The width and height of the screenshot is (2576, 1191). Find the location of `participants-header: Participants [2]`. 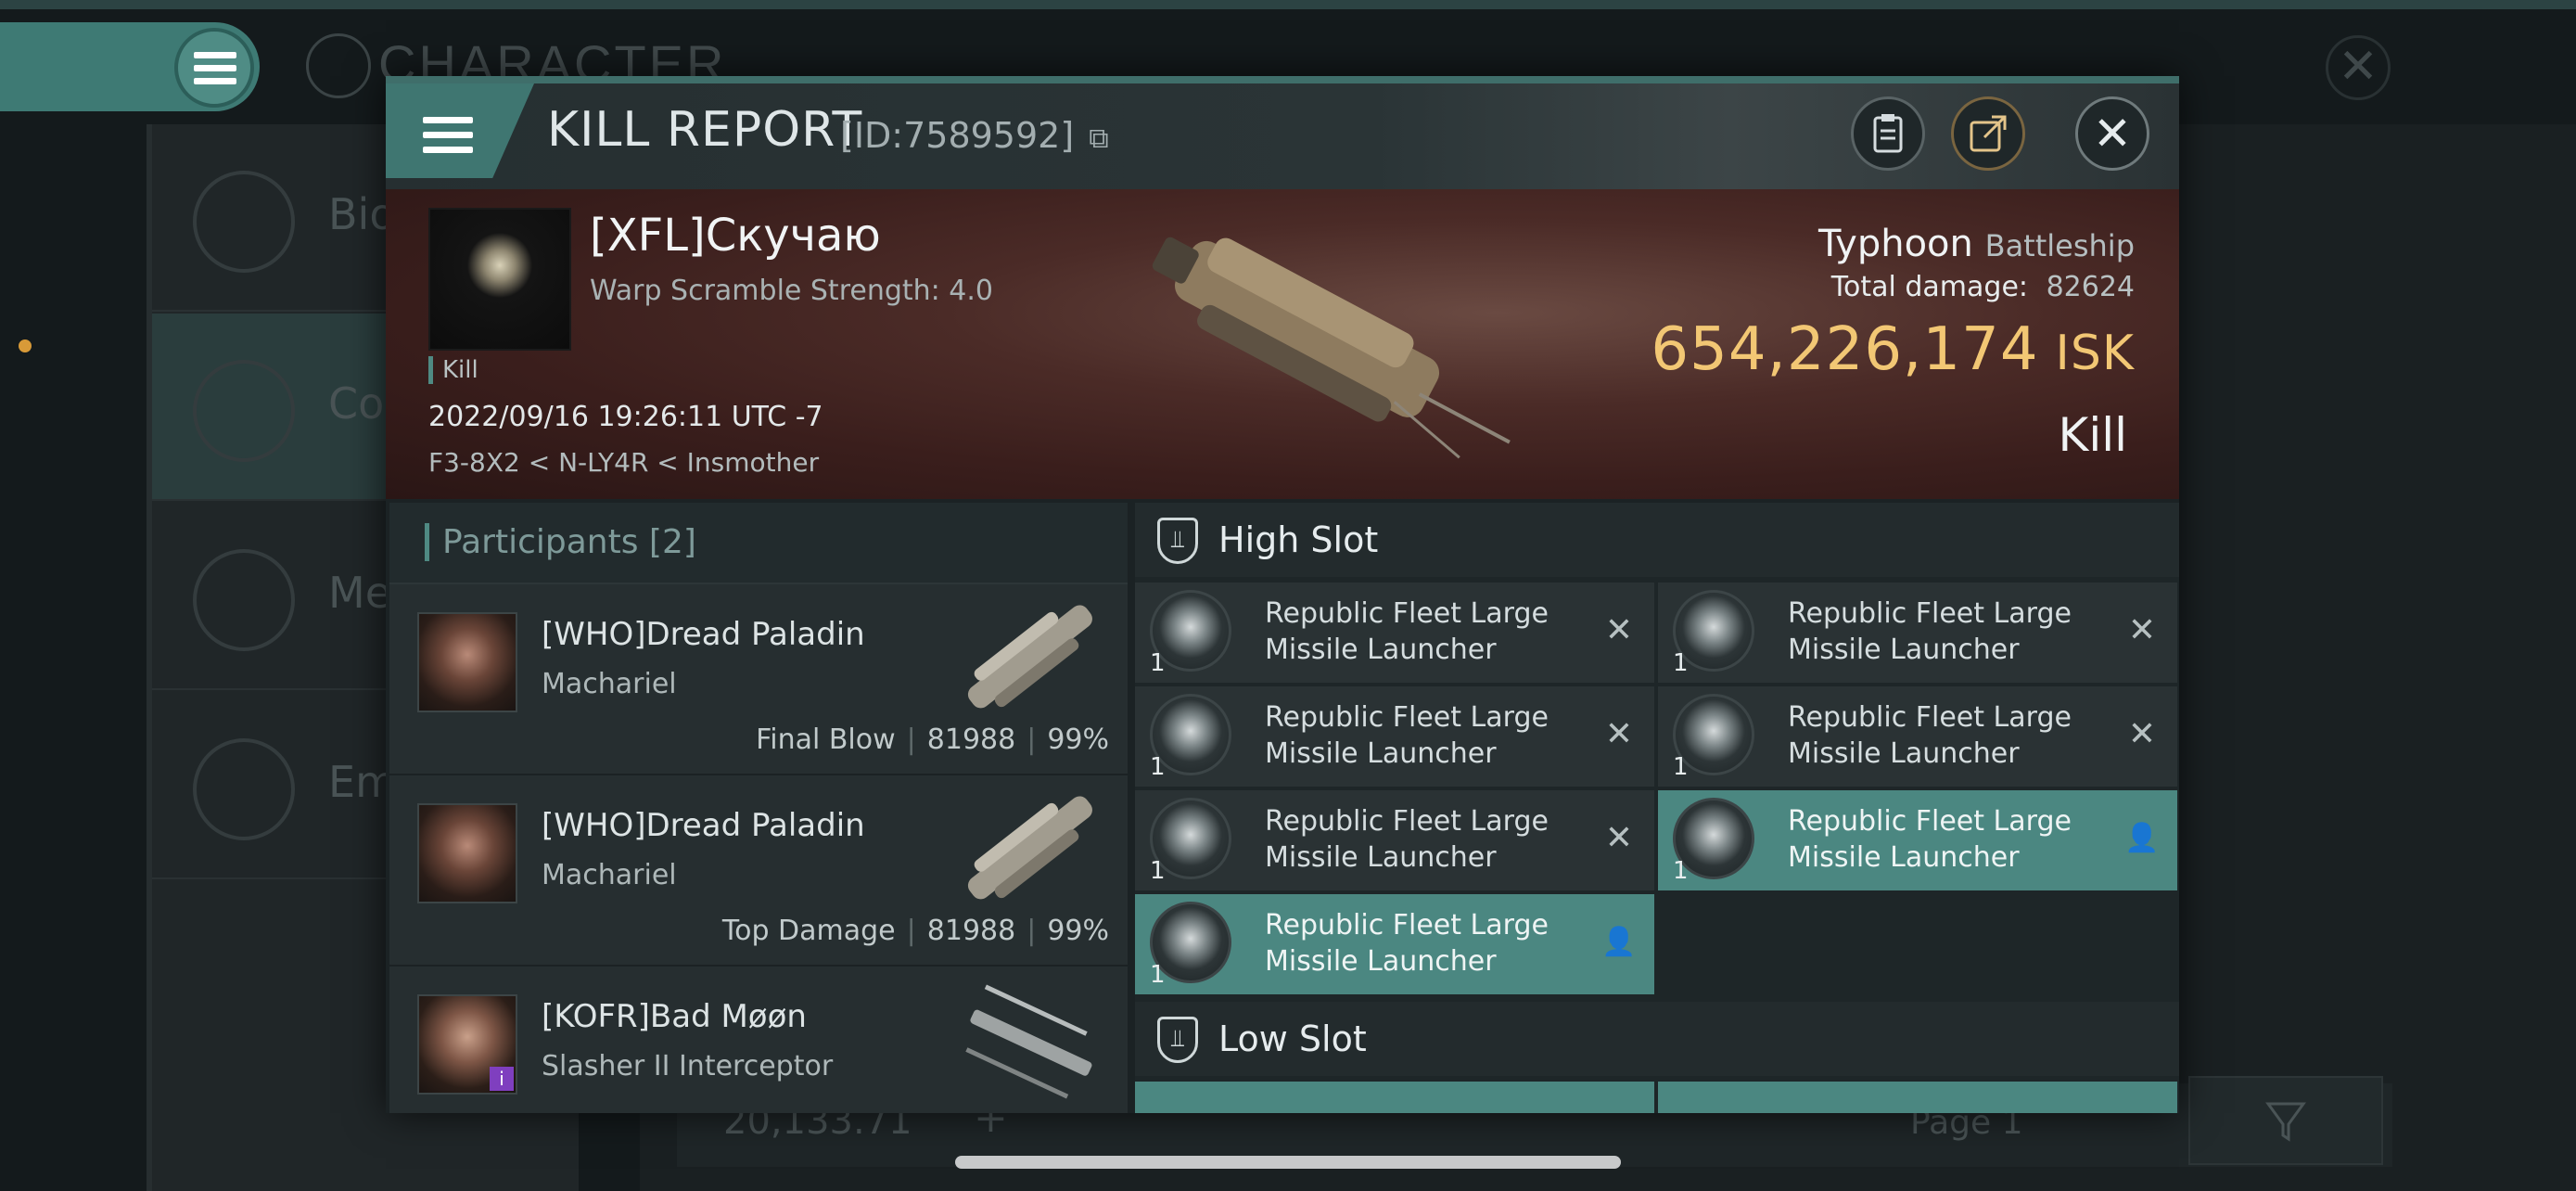

participants-header: Participants [2] is located at coordinates (759, 543).